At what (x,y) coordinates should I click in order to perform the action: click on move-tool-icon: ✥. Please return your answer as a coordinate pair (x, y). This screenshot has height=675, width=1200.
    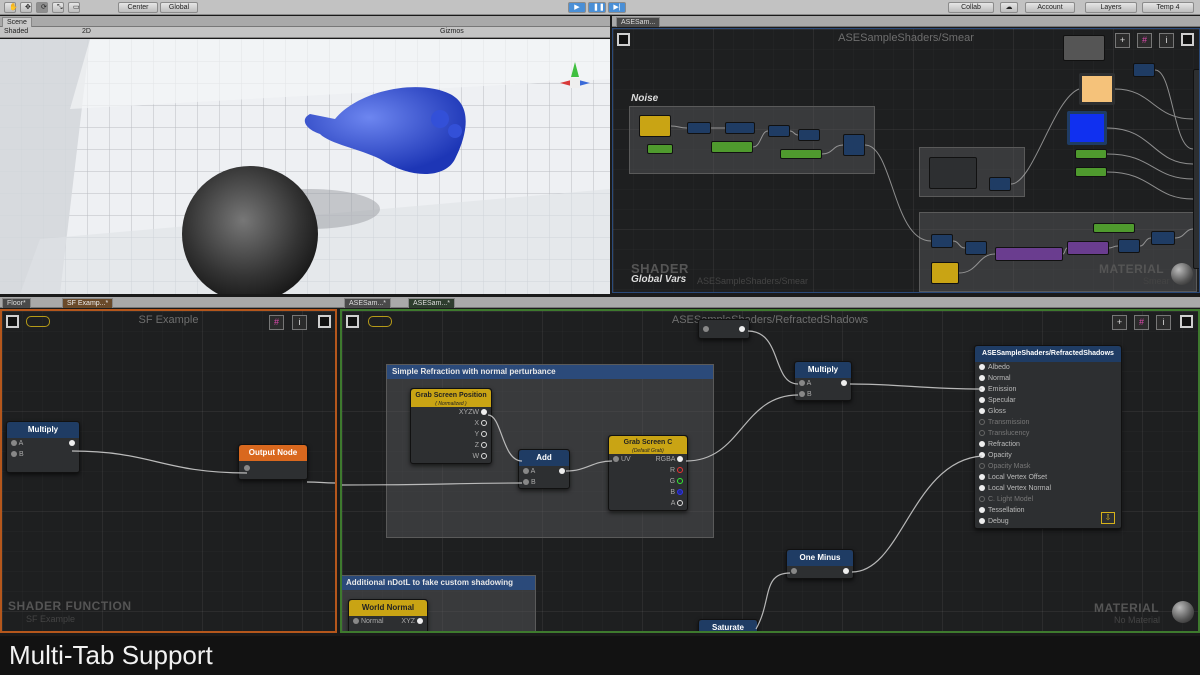
    Looking at the image, I should click on (26, 7).